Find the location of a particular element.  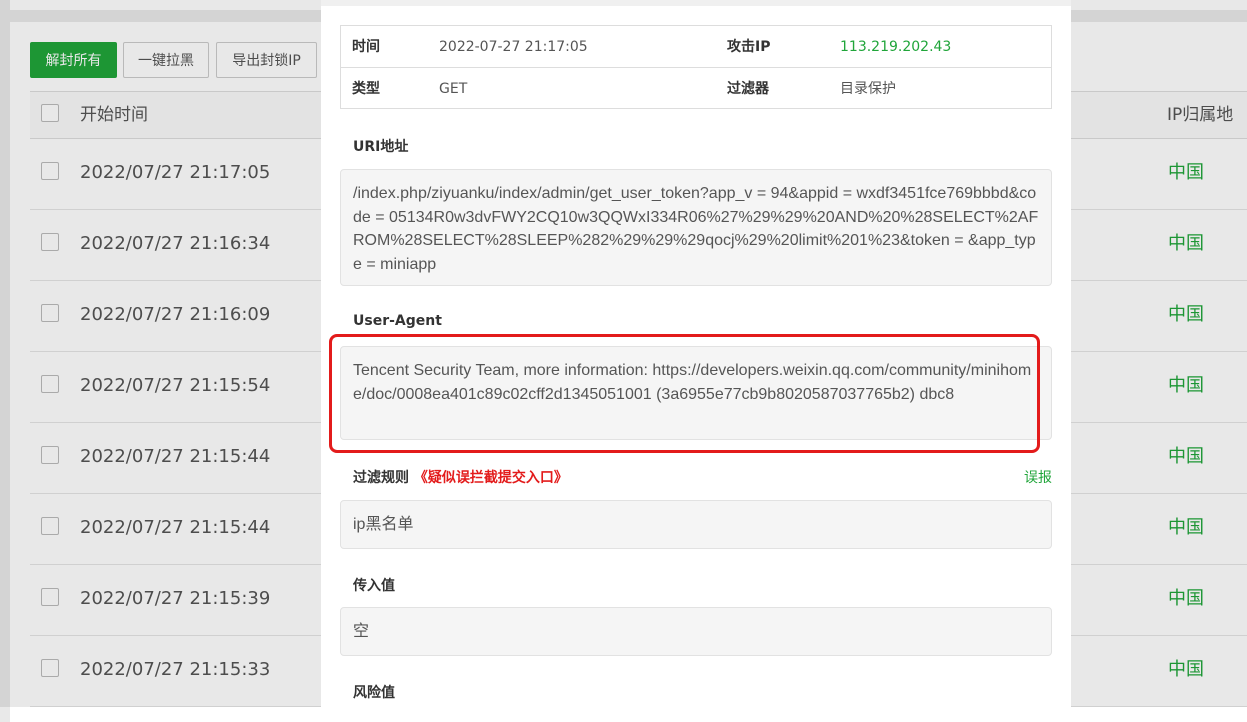

input-value-box: 空 is located at coordinates (696, 631).